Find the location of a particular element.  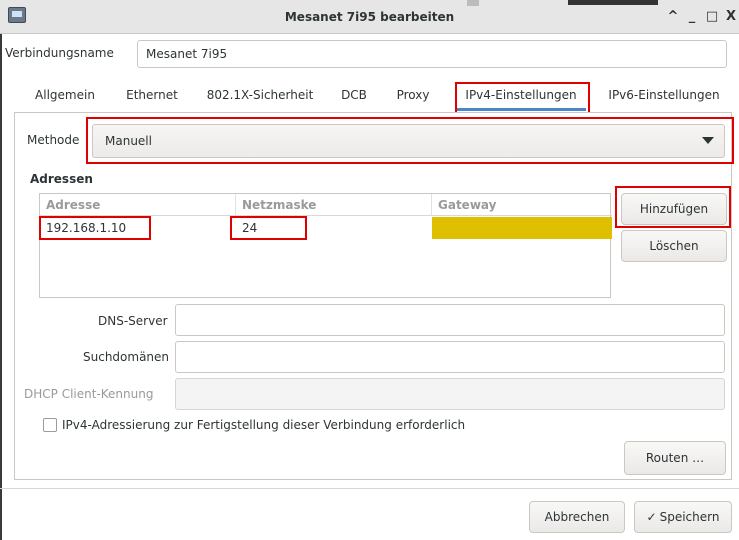

tab-allgemein: Allgemein is located at coordinates (65, 95).